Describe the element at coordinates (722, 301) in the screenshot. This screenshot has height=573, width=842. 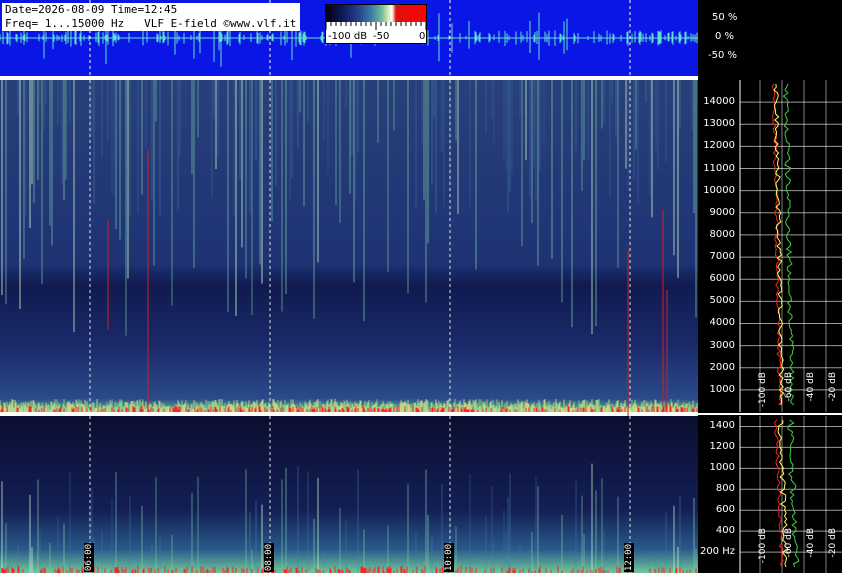
I see `upper-freq-tick-label: 5000` at that location.